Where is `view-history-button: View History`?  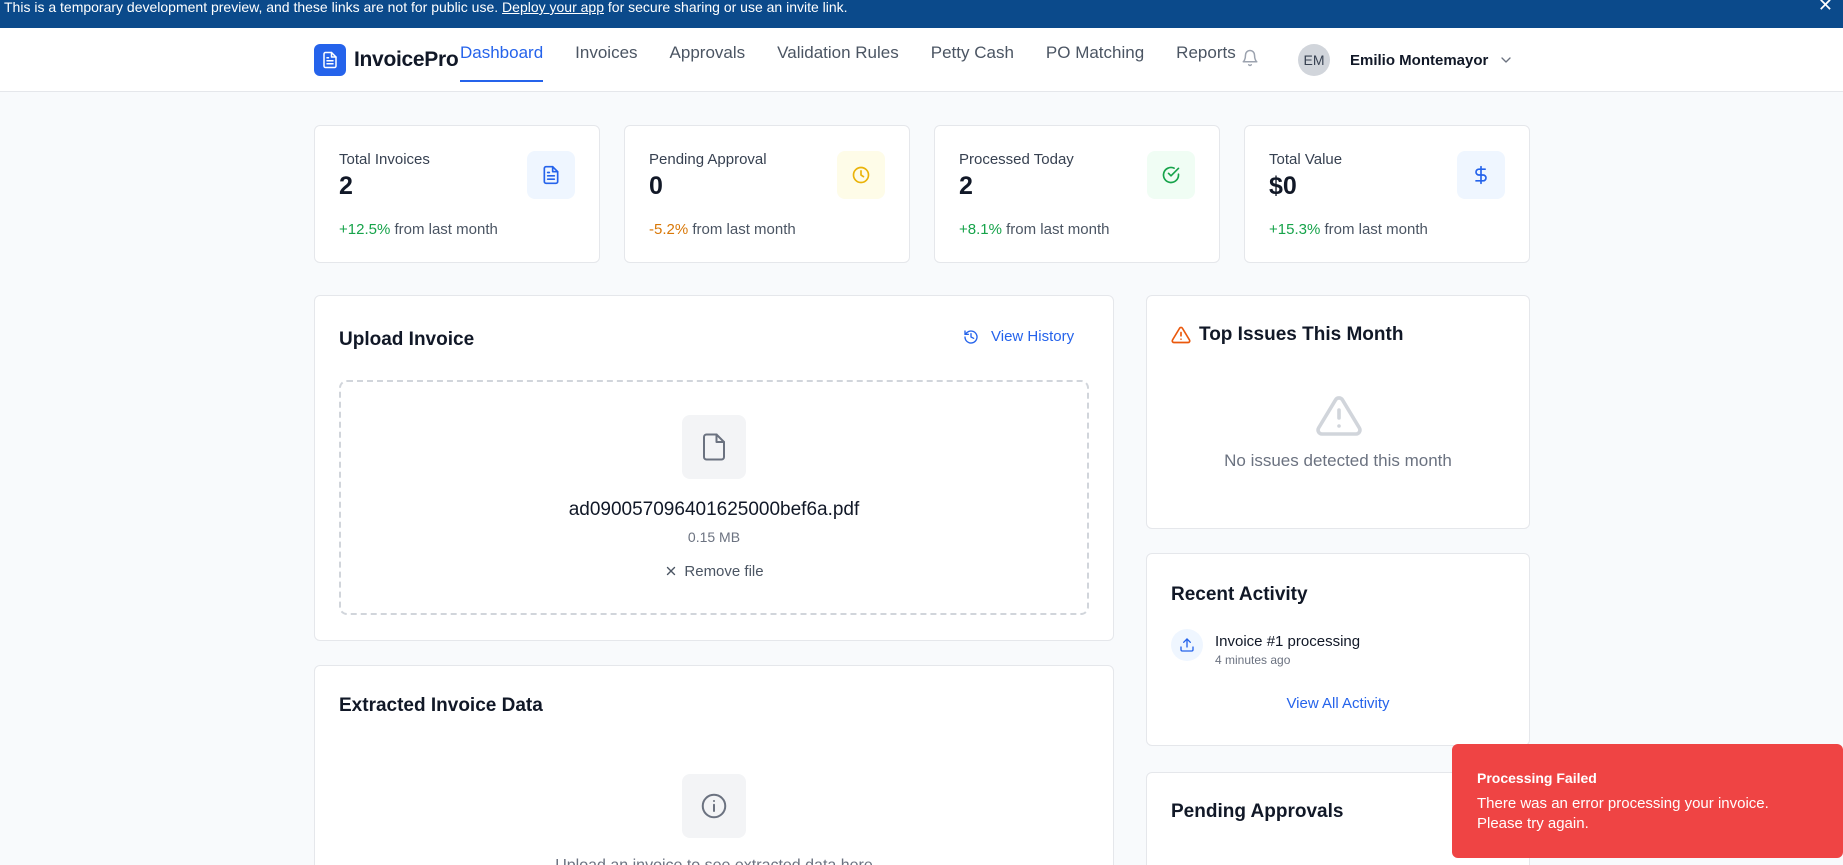
view-history-button: View History is located at coordinates (1018, 336).